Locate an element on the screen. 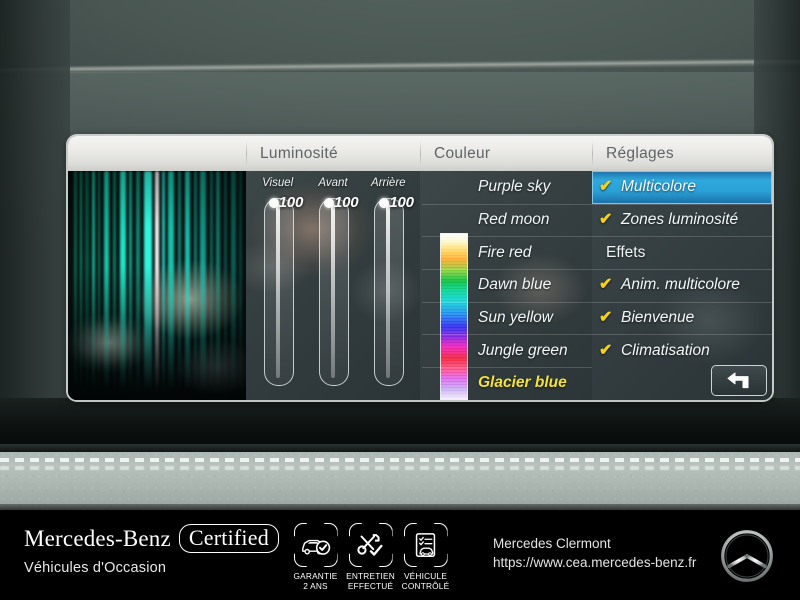  settings-list-item: ✔ Multicolore is located at coordinates (682, 187).